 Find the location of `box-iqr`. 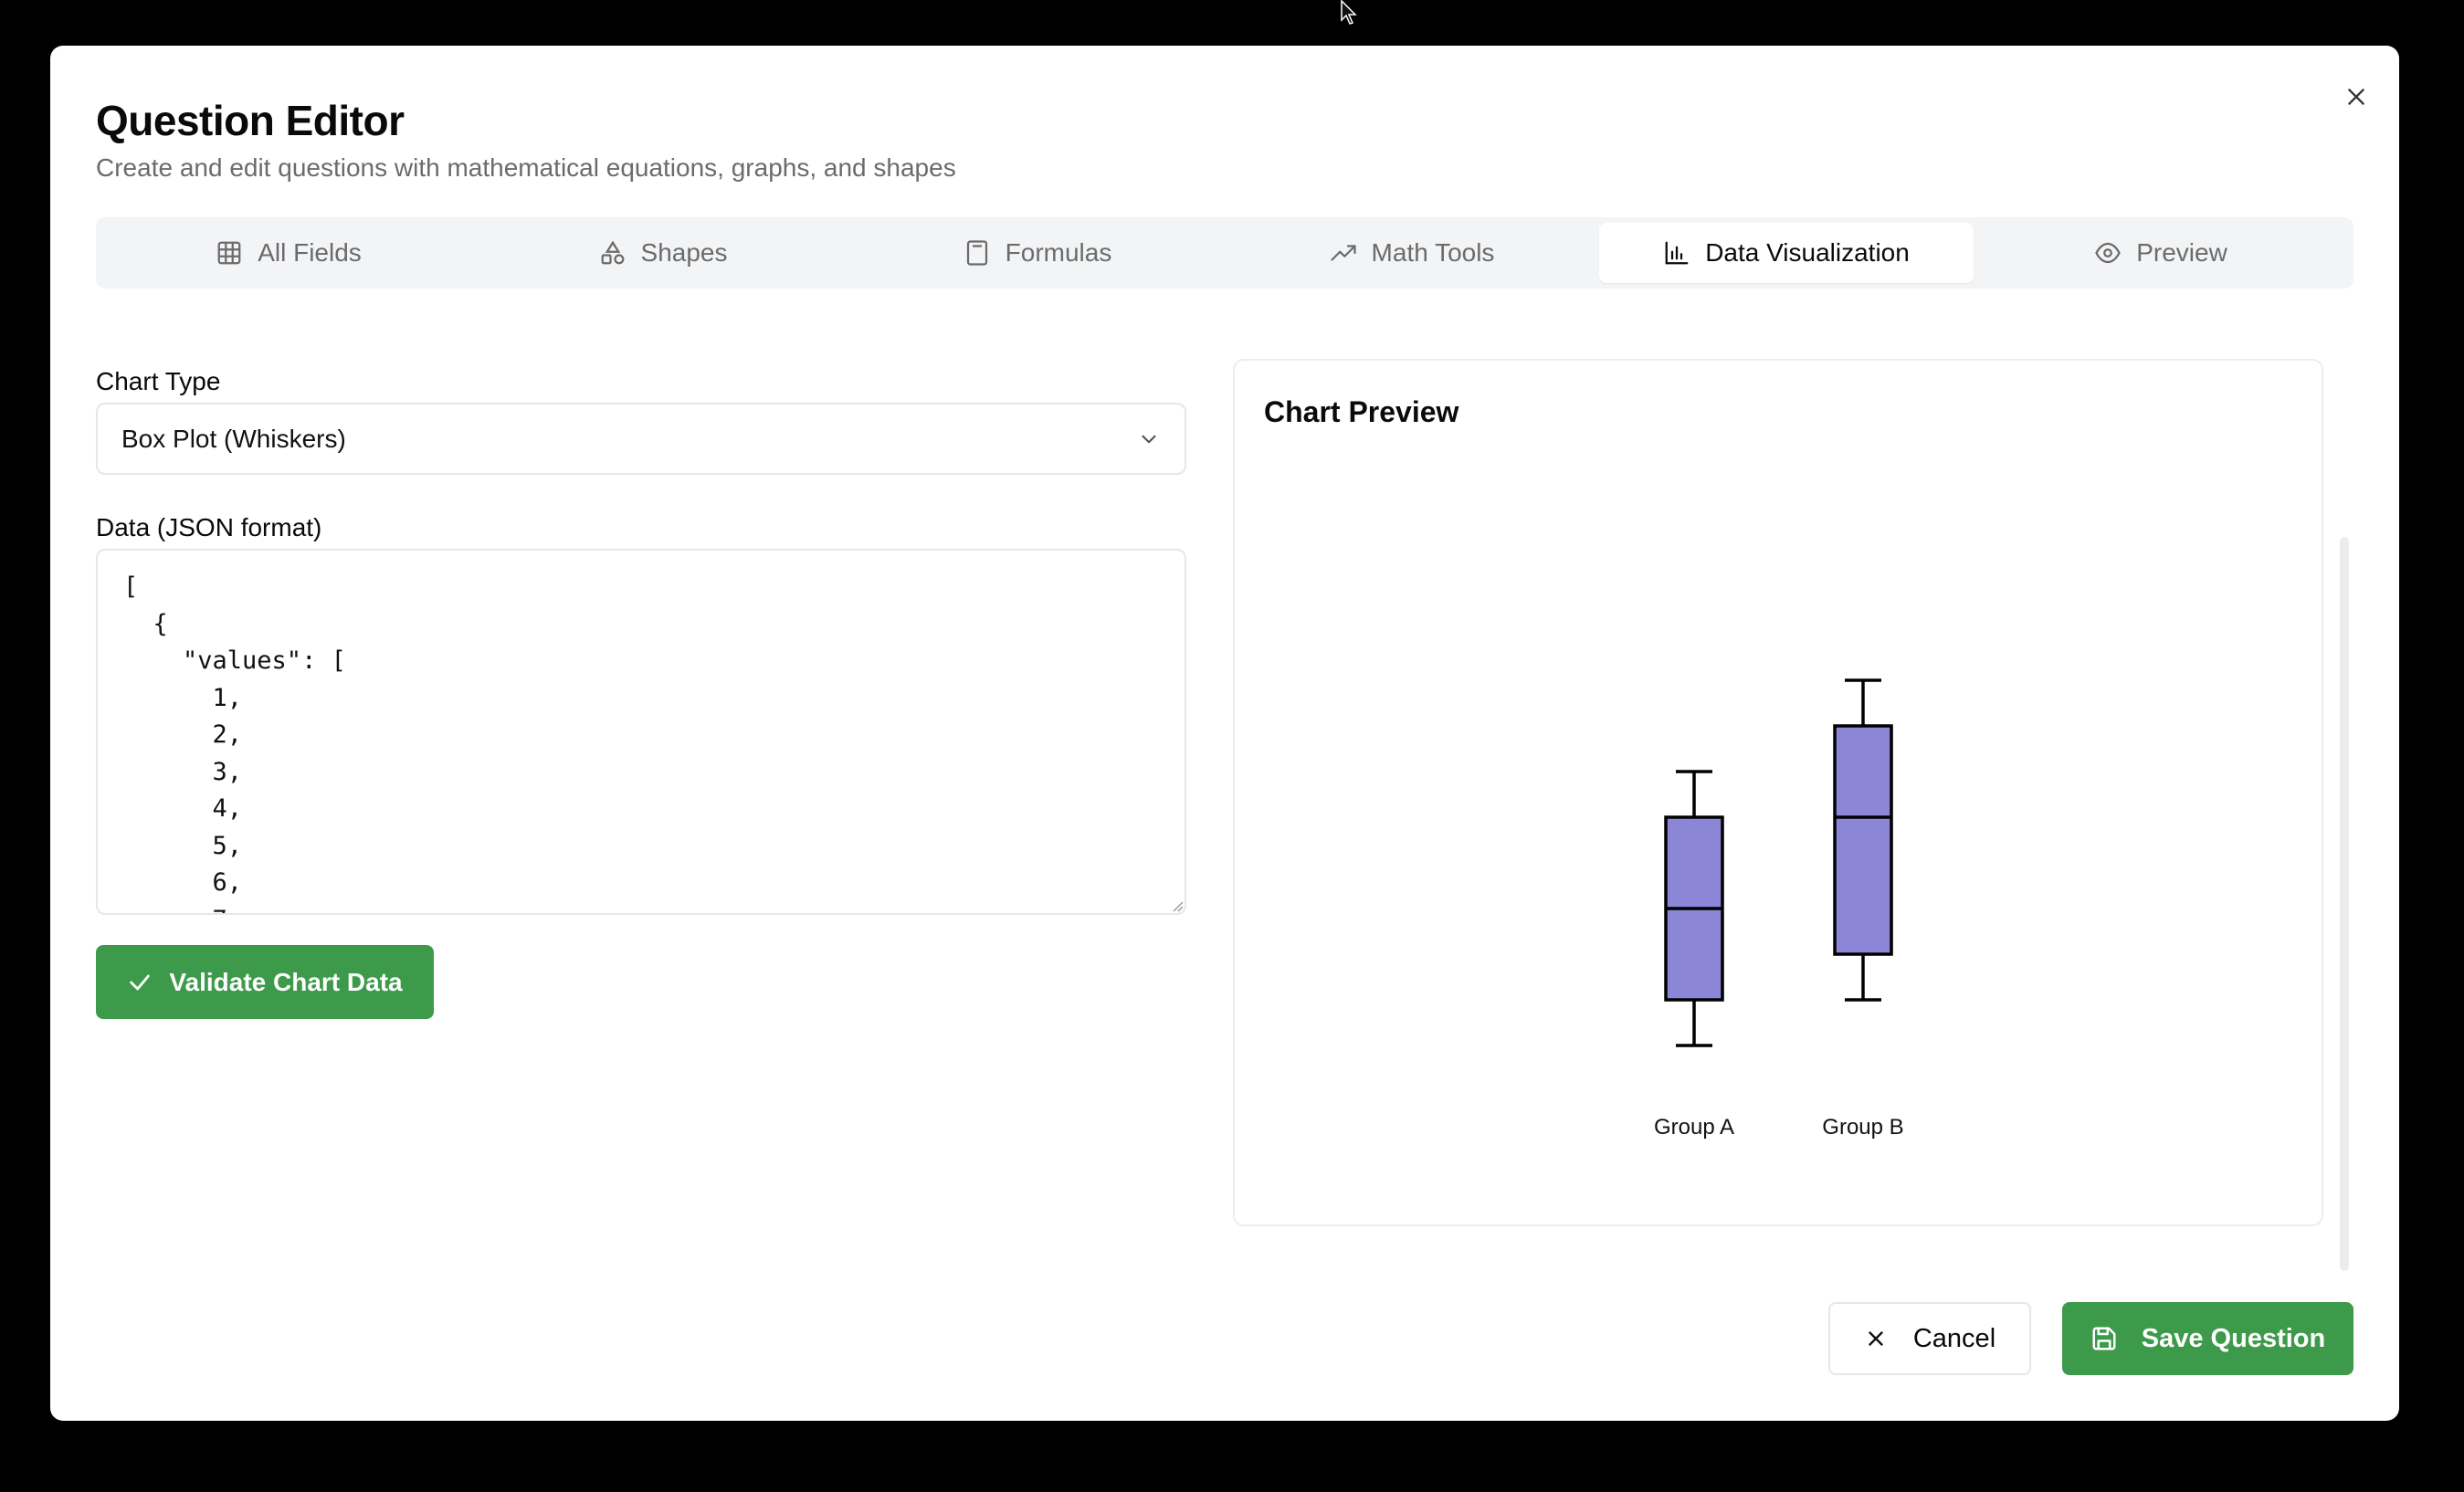

box-iqr is located at coordinates (1863, 840).